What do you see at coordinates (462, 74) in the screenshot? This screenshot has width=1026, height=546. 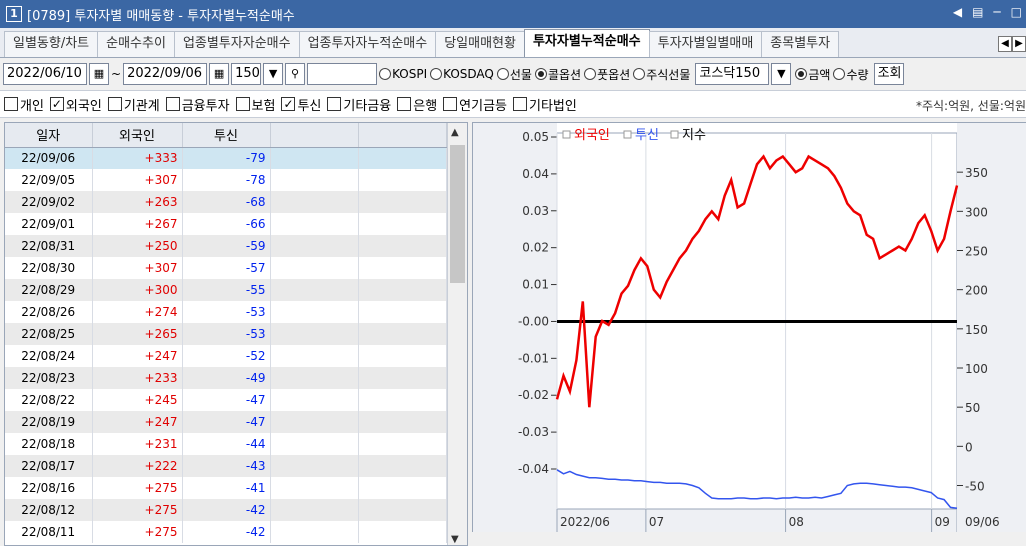 I see `radio-kosdaq: KOSDAQ` at bounding box center [462, 74].